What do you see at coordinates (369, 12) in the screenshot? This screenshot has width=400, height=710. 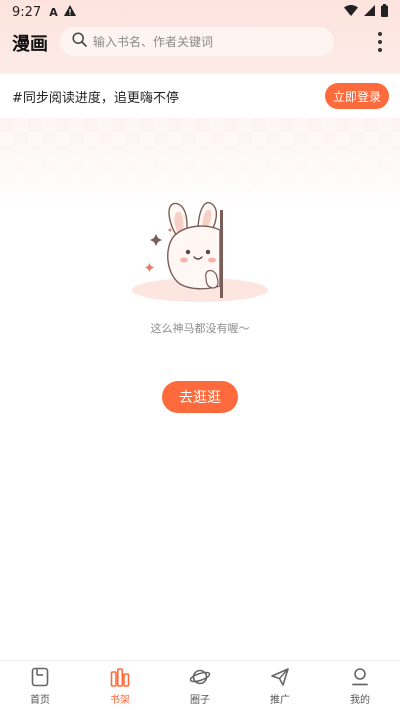 I see `signal-icon` at bounding box center [369, 12].